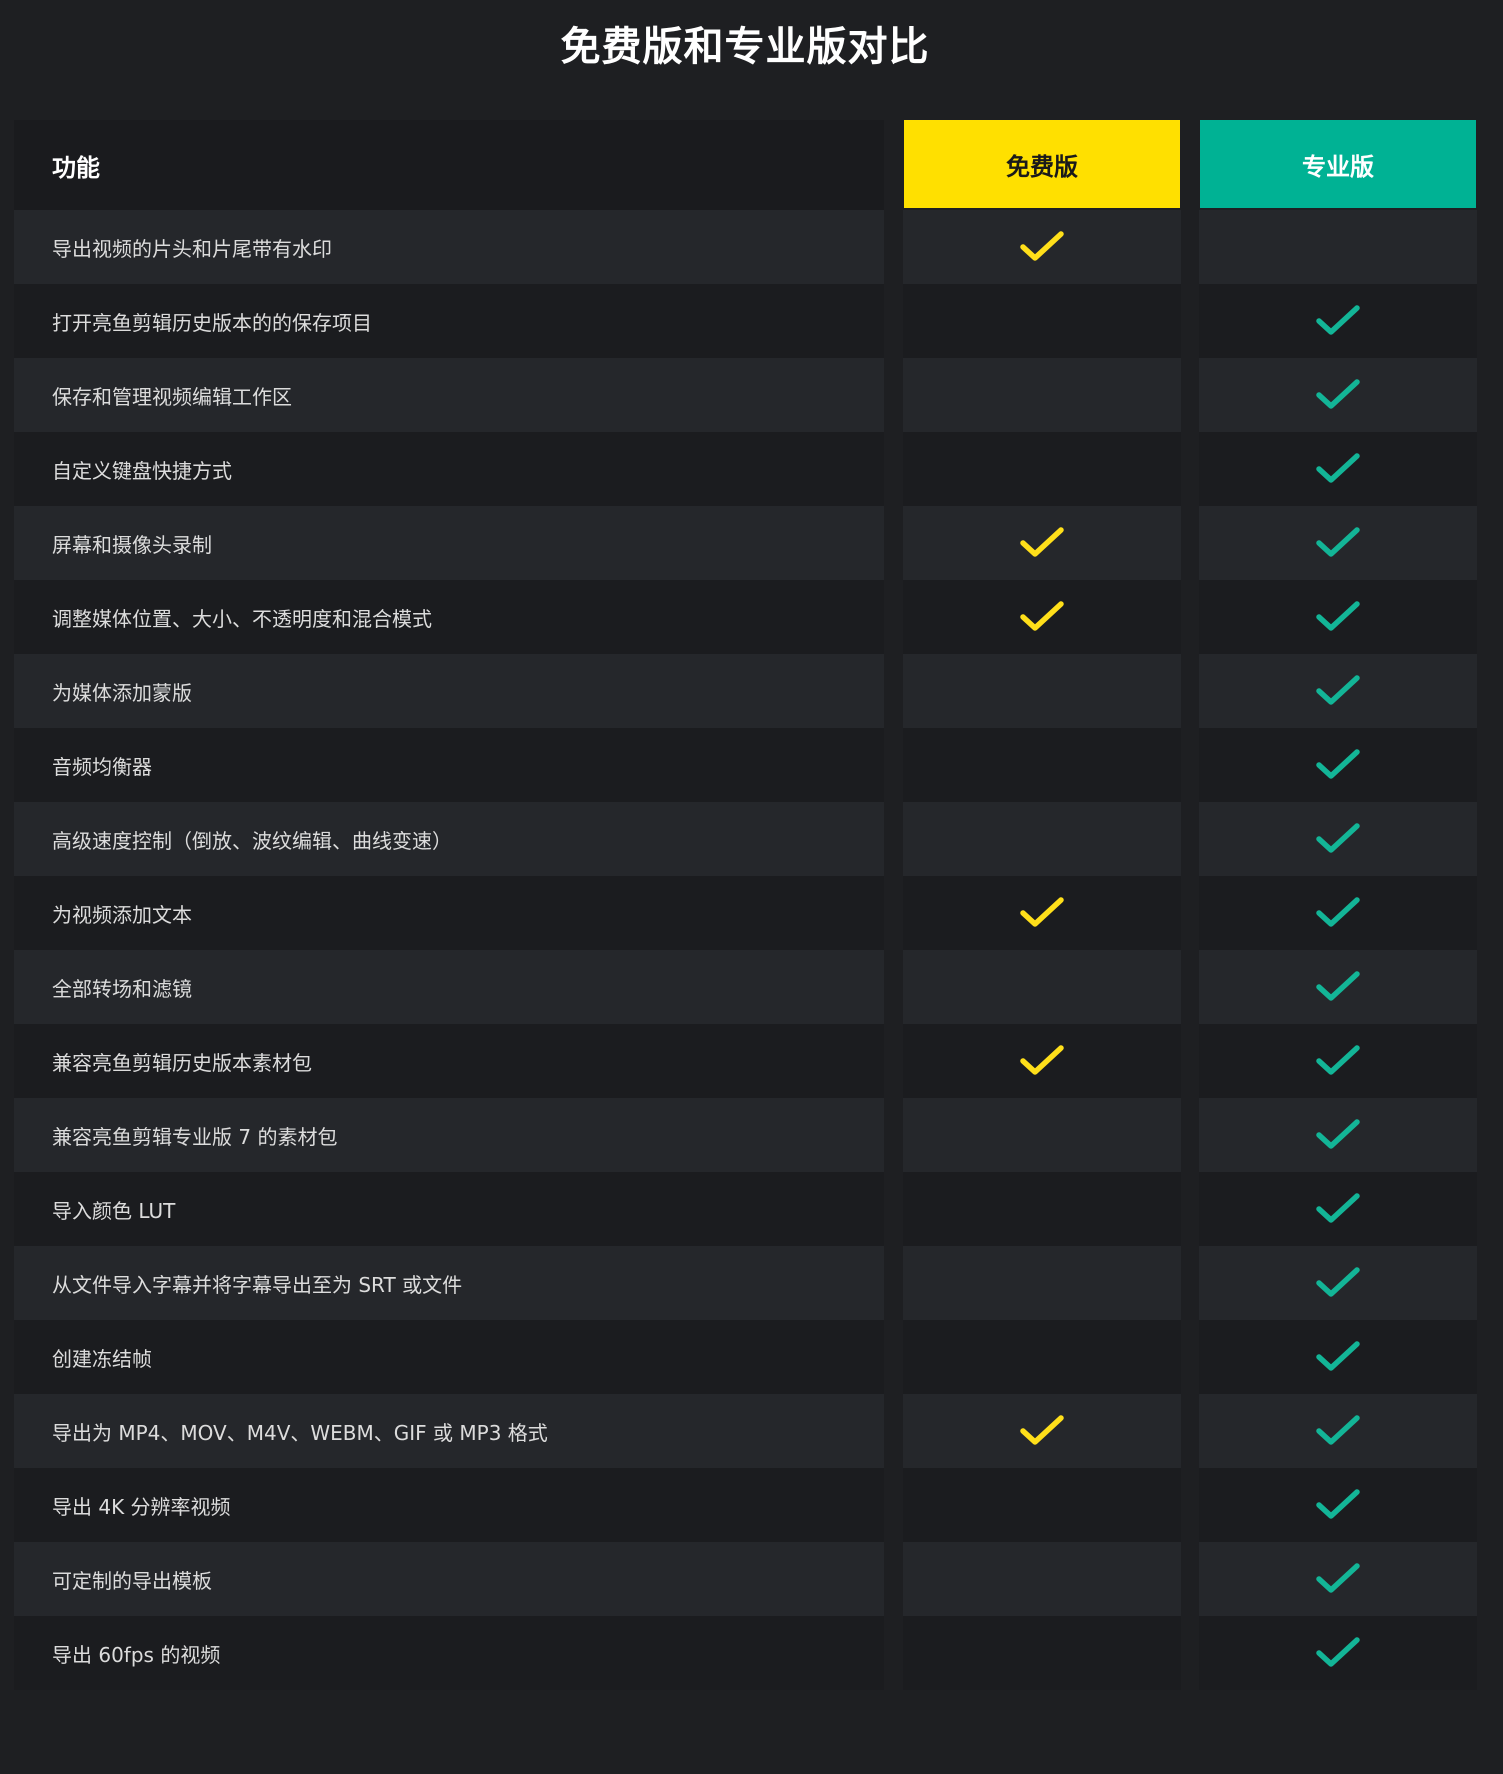 Image resolution: width=1503 pixels, height=1774 pixels. I want to click on feature-cell: 为媒体添加蒙版, so click(449, 691).